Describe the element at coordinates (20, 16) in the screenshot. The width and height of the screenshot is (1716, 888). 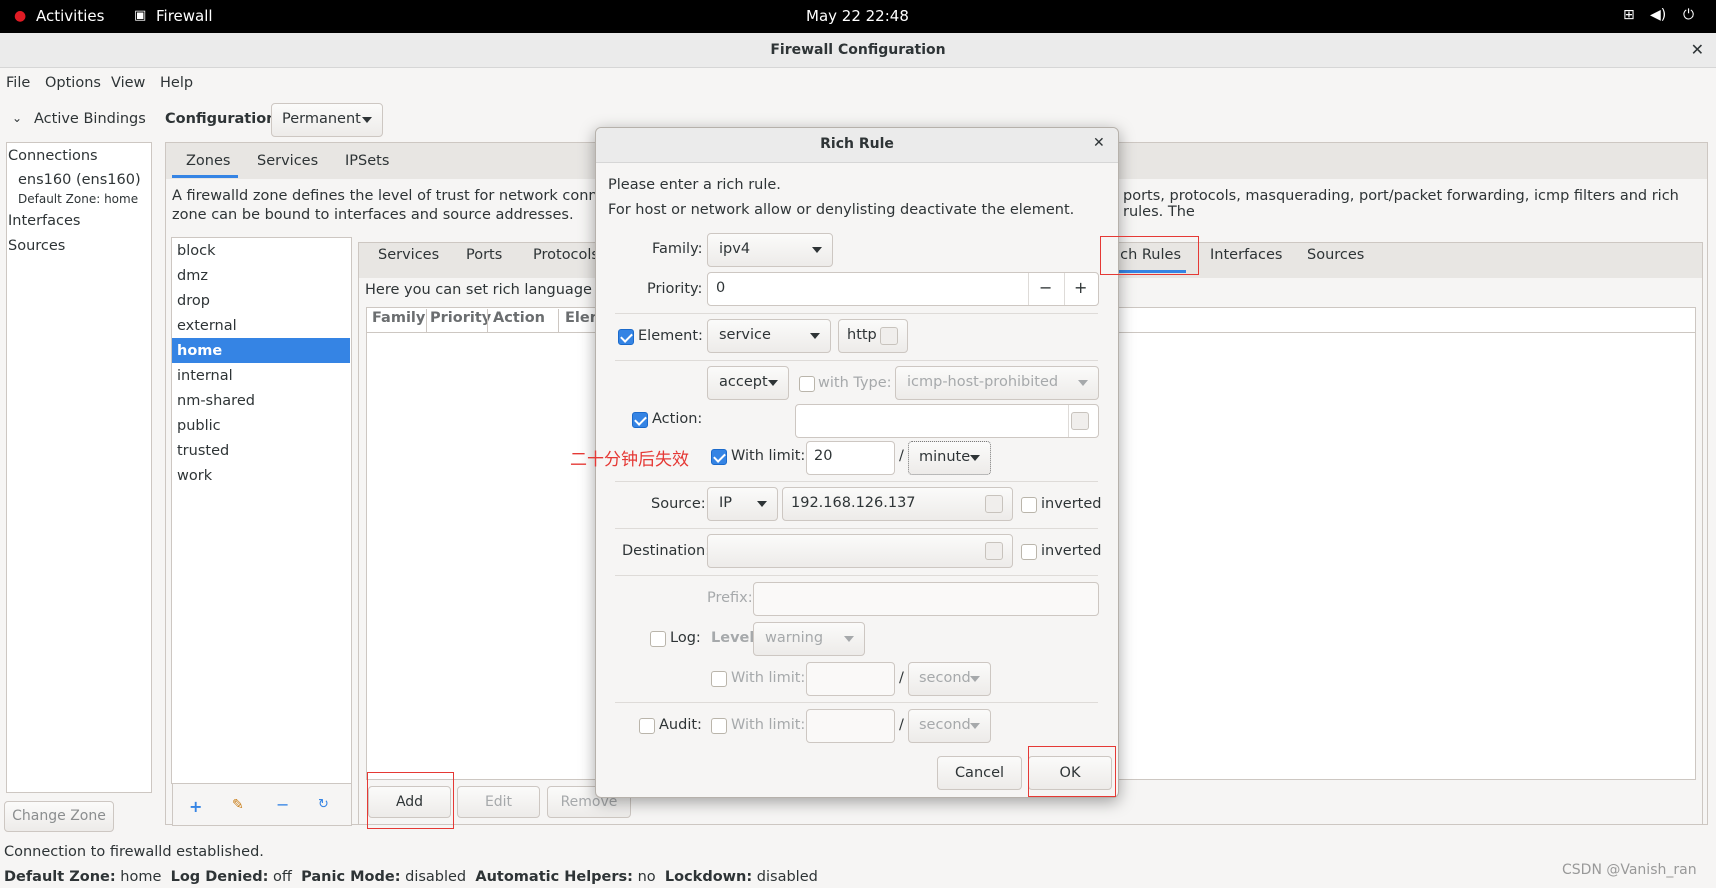
I see `redhat-icon: ●` at that location.